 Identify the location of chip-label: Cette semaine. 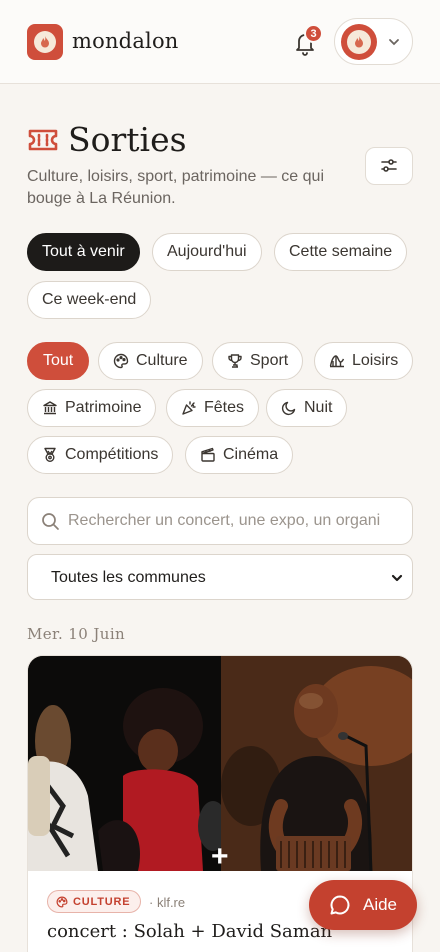
(341, 251).